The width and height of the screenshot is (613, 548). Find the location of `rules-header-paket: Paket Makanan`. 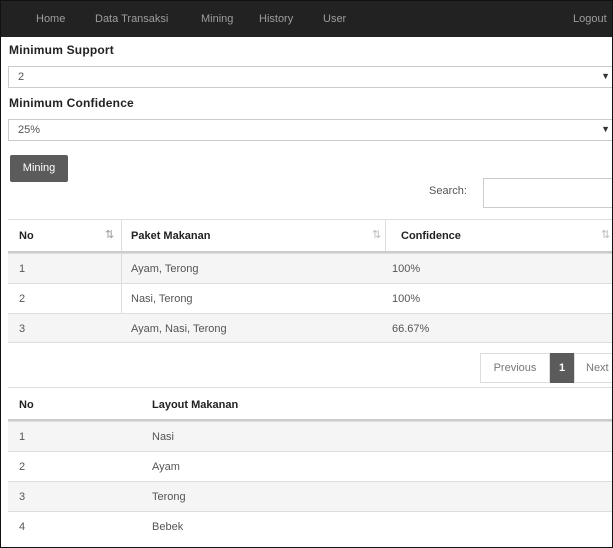

rules-header-paket: Paket Makanan is located at coordinates (170, 236).